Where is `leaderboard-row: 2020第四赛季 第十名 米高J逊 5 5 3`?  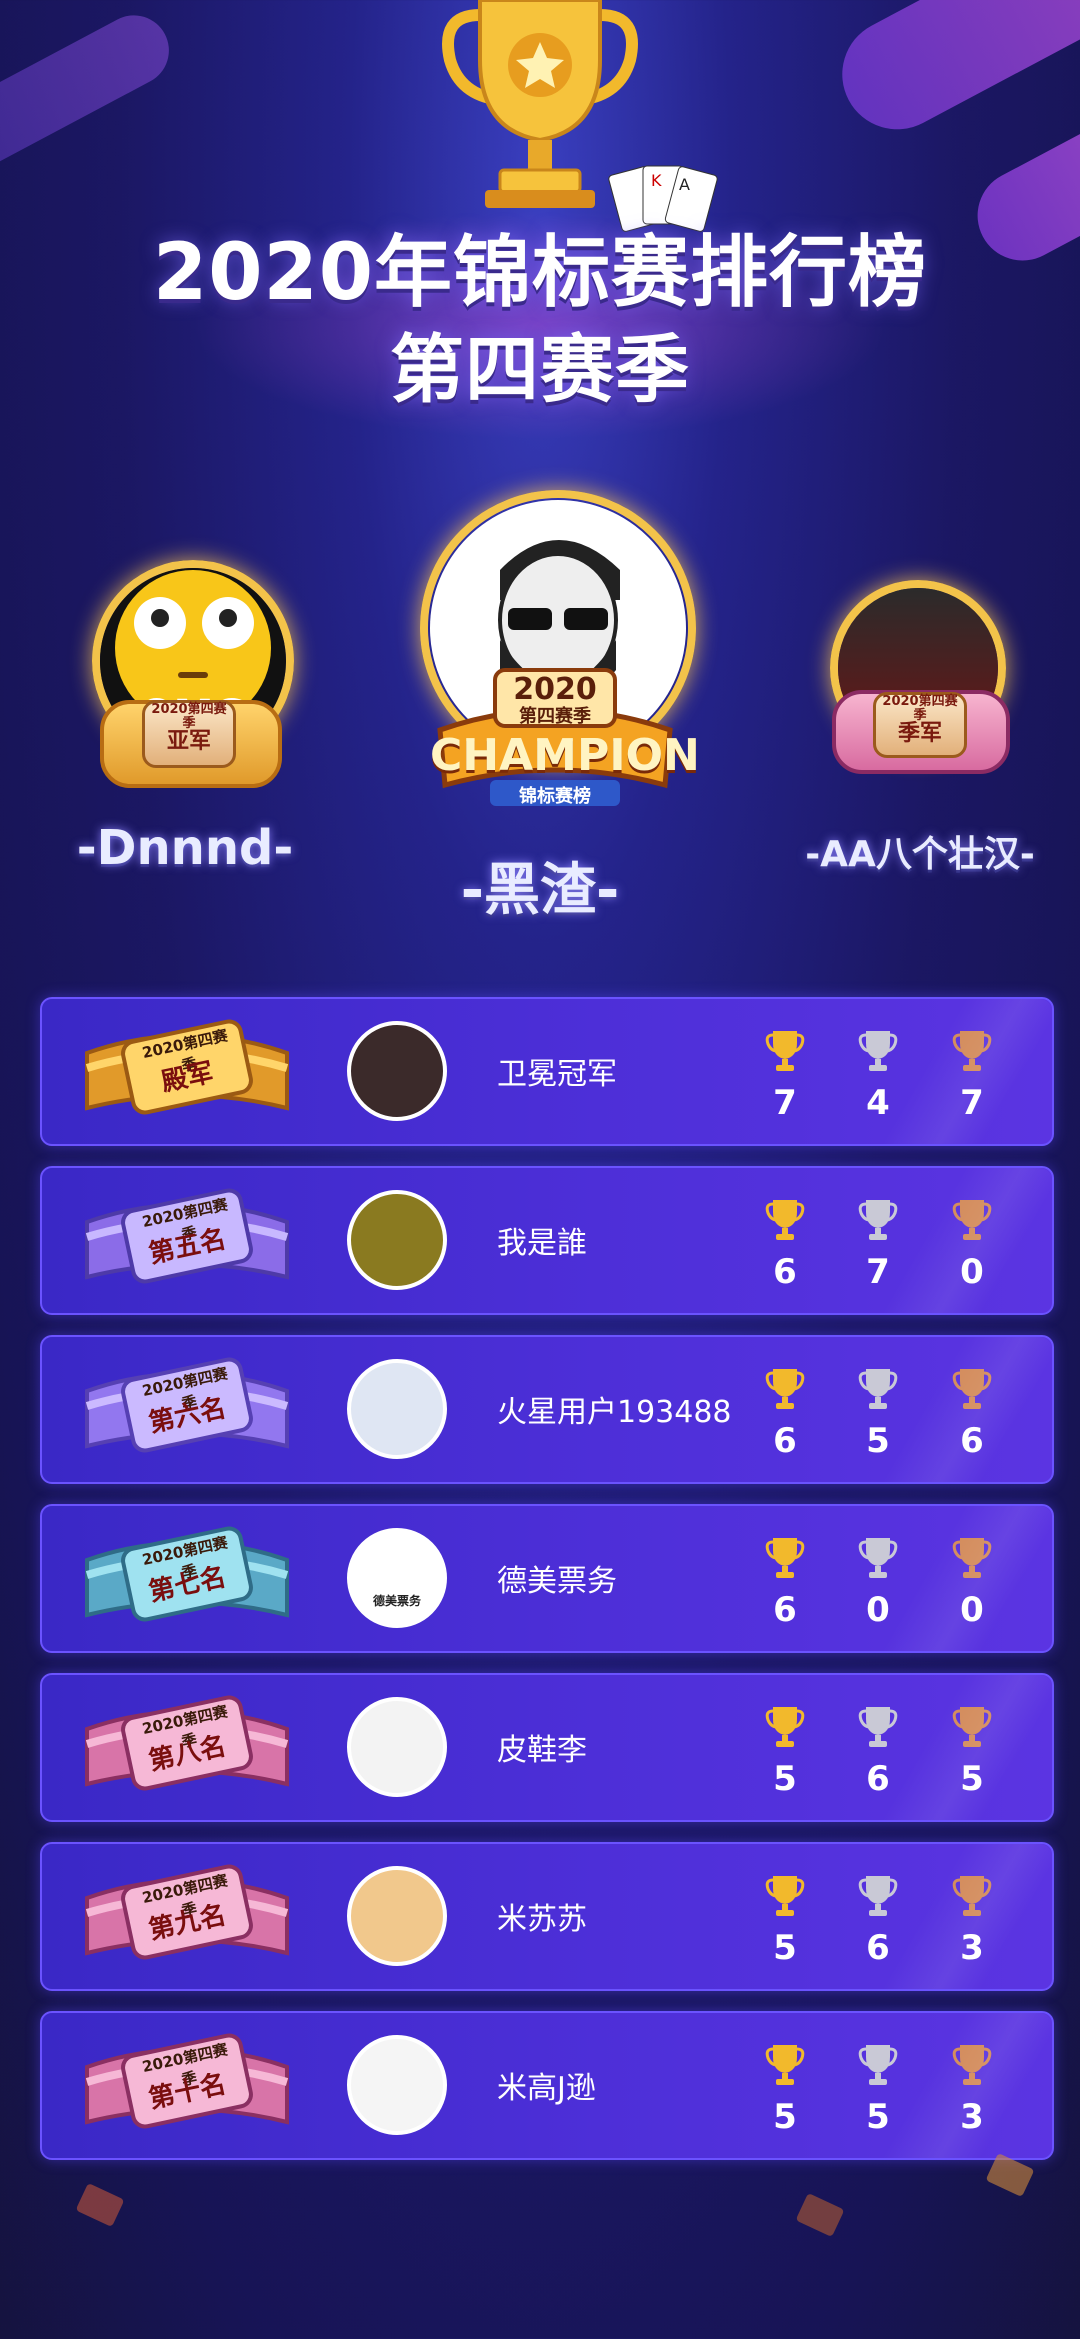
leaderboard-row: 2020第四赛季 第十名 米高J逊 5 5 3 is located at coordinates (547, 2085).